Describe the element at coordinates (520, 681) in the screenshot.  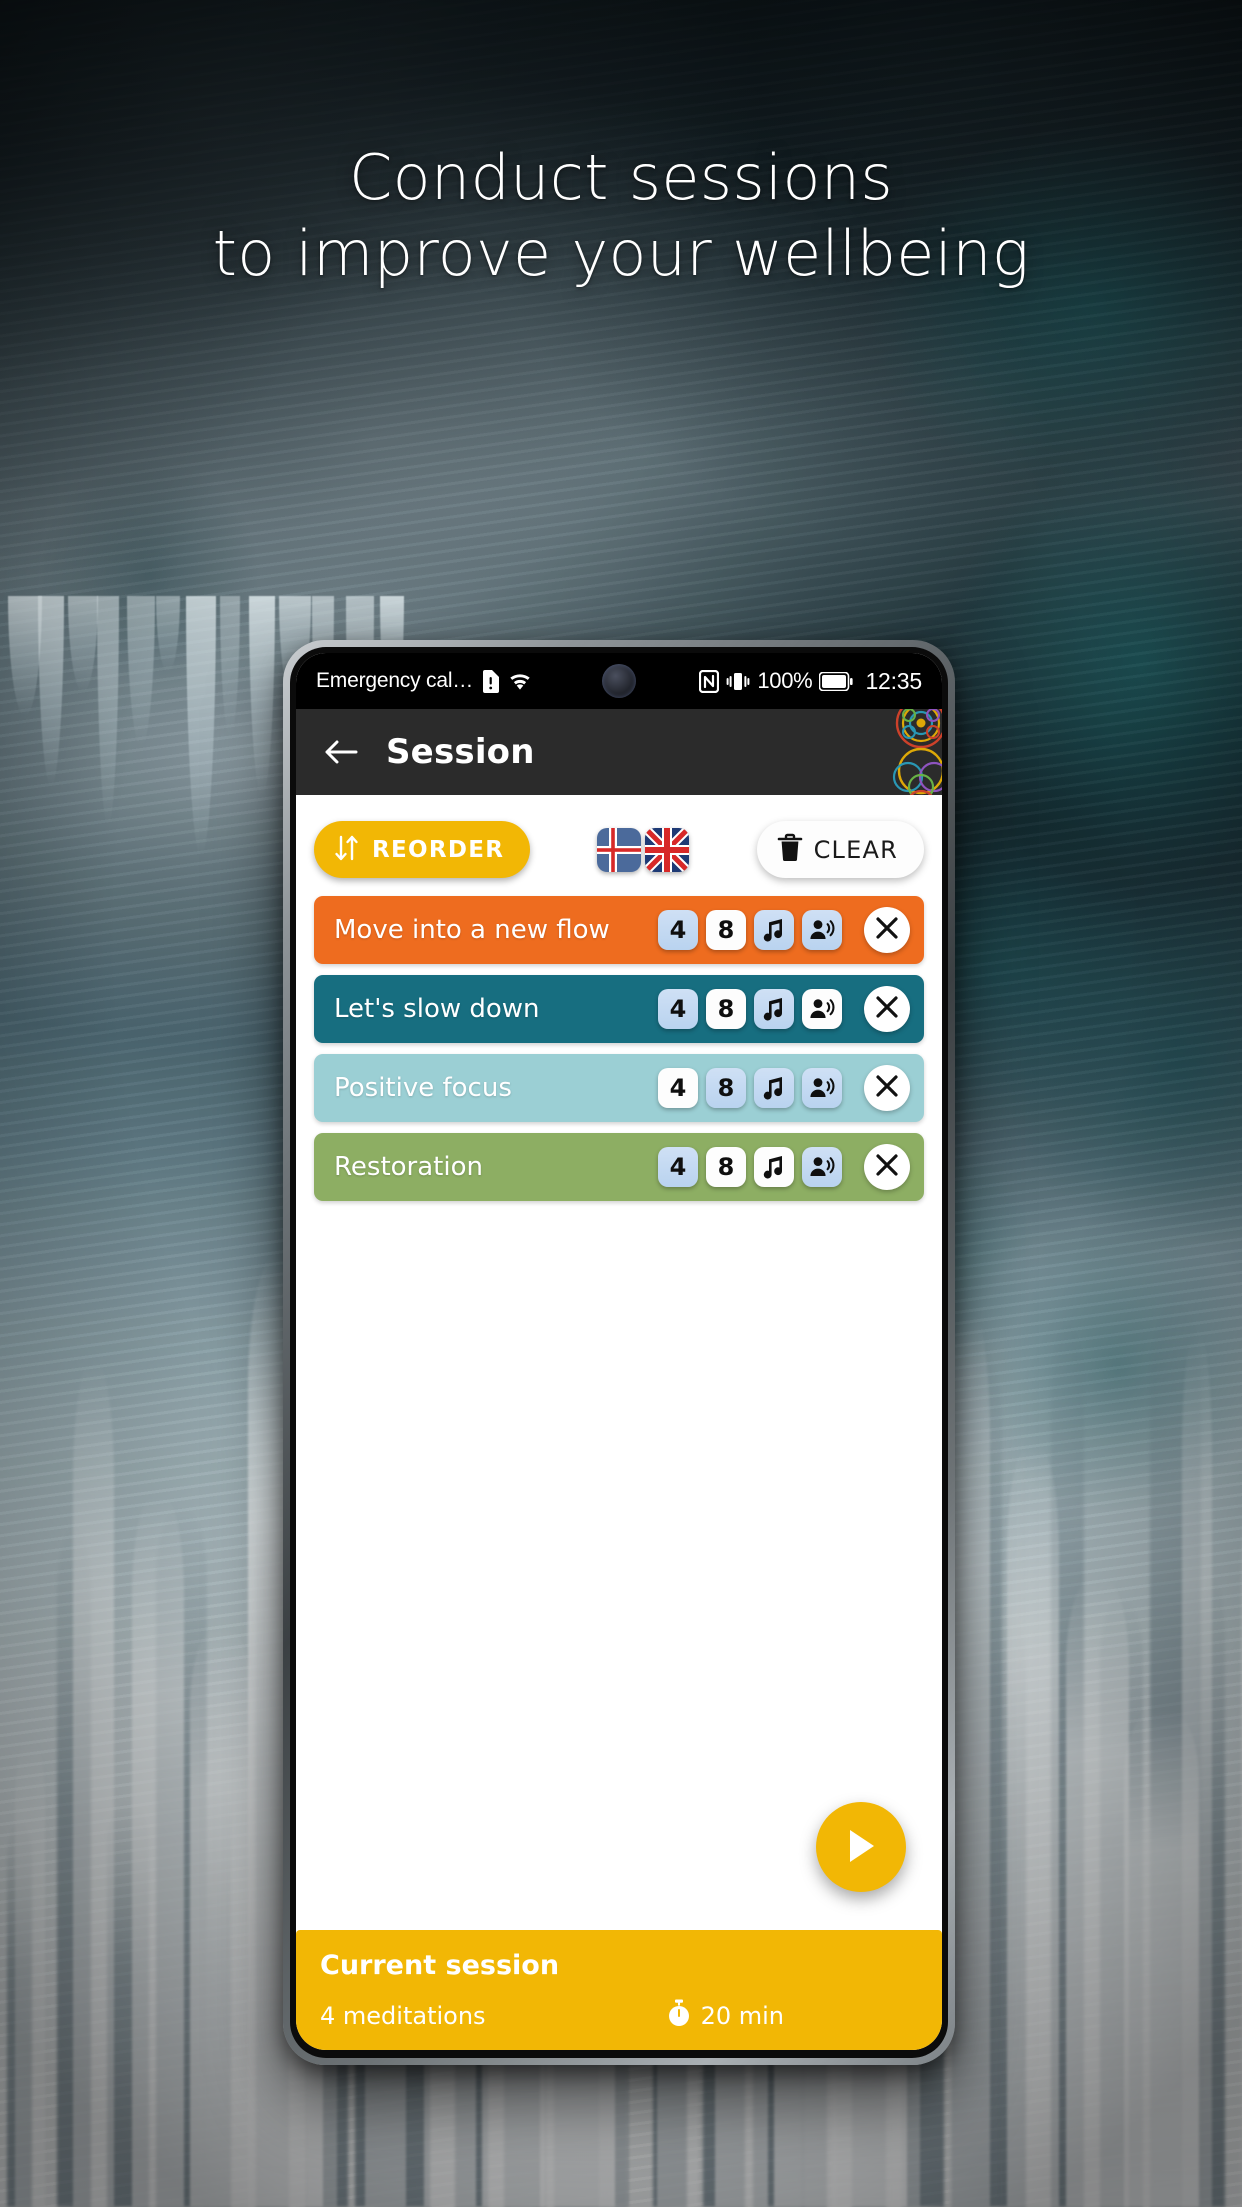
I see `wifi-icon` at that location.